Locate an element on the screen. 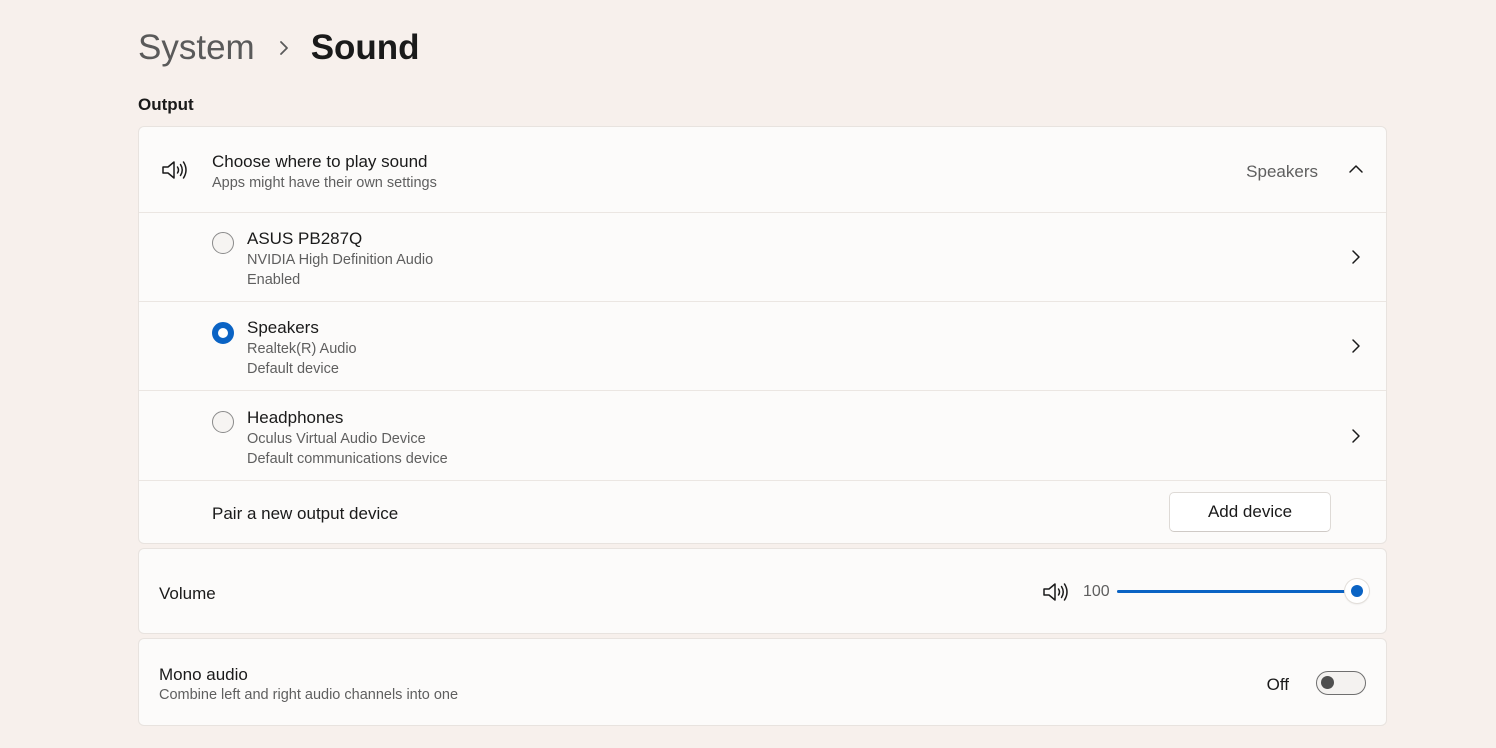 The width and height of the screenshot is (1496, 748). volume-card: Volume 100 is located at coordinates (762, 591).